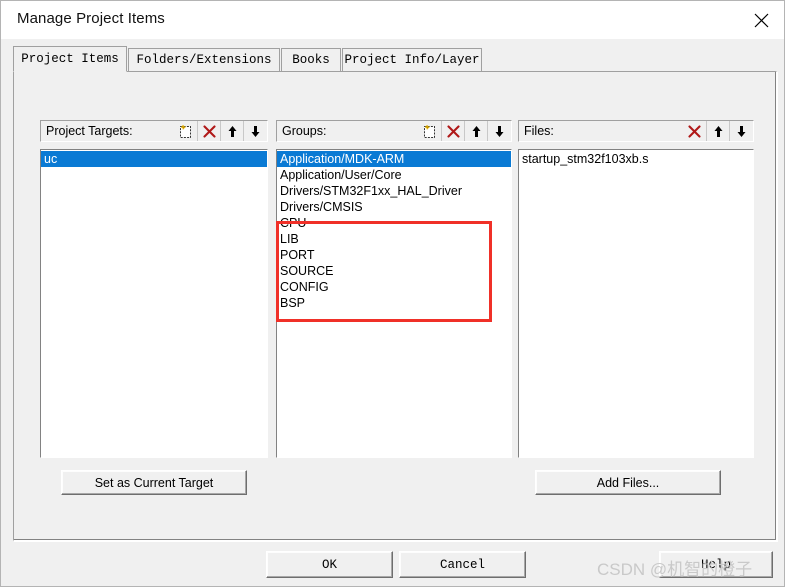 The height and width of the screenshot is (587, 785). I want to click on list-item: LIB, so click(394, 239).